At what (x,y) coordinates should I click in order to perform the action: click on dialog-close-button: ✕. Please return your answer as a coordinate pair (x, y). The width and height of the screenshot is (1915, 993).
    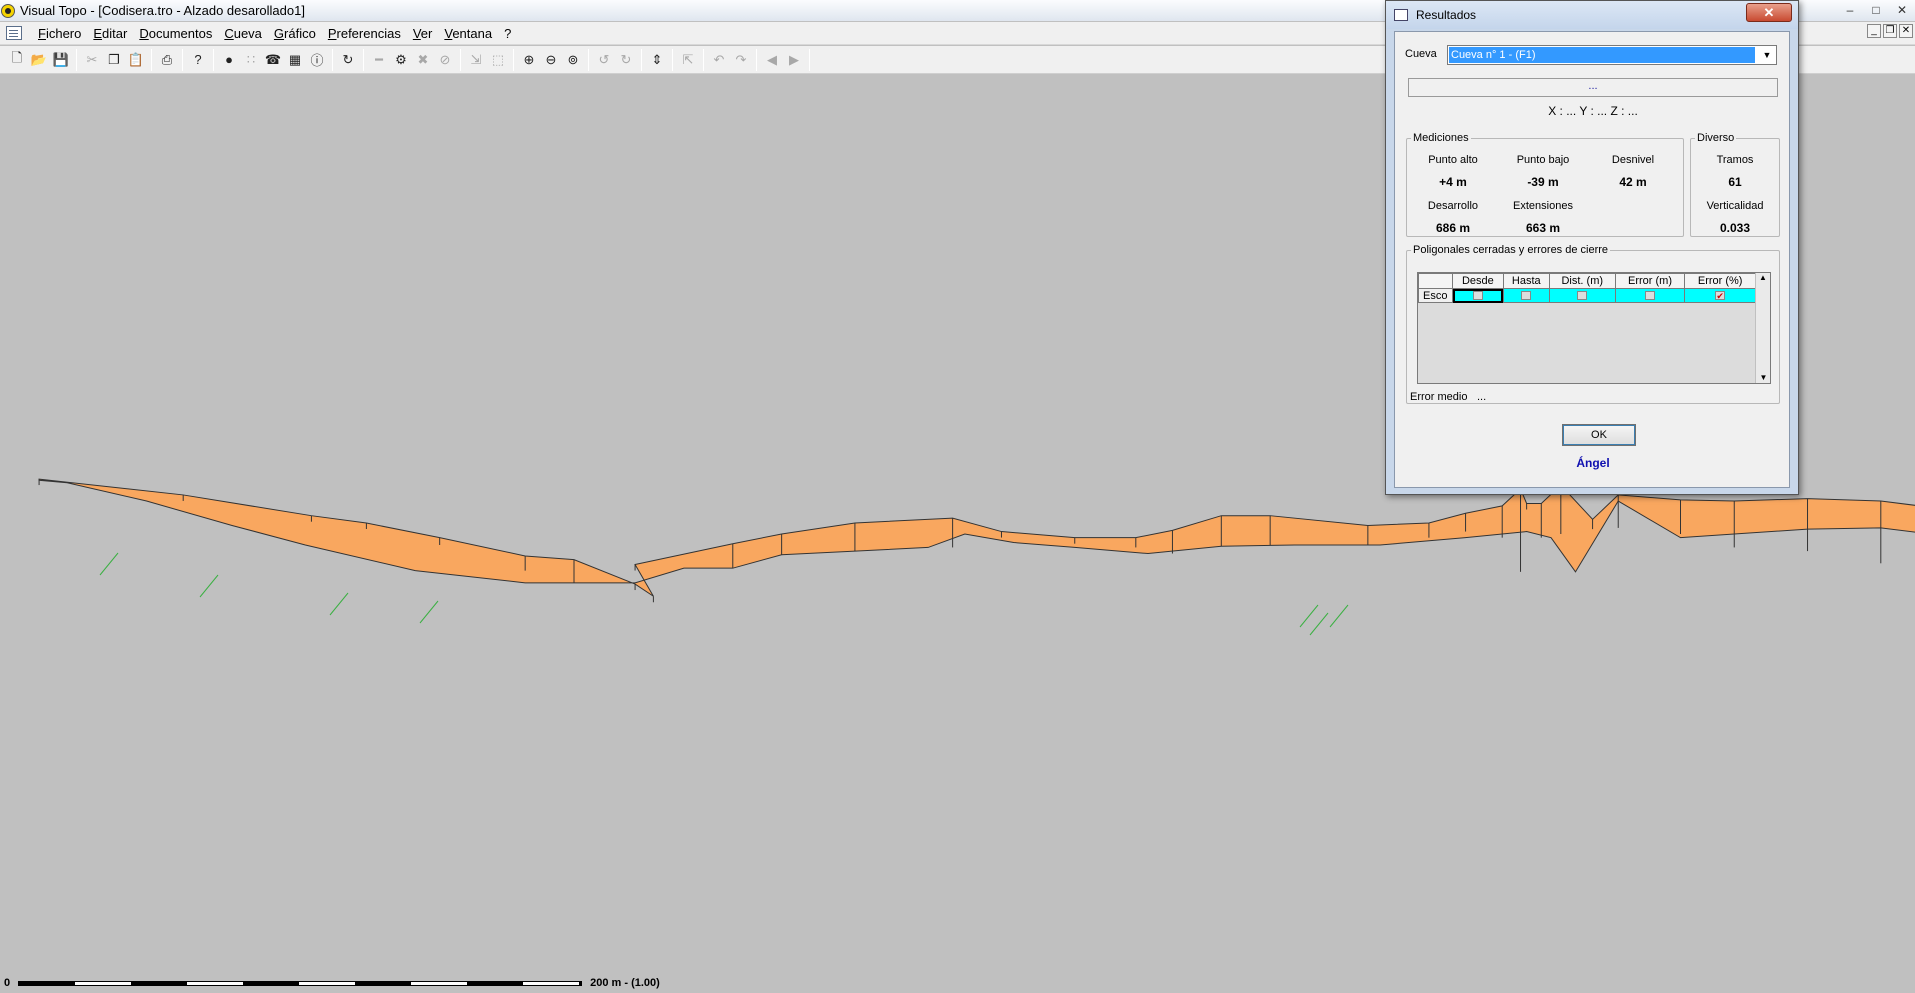
    Looking at the image, I should click on (1769, 12).